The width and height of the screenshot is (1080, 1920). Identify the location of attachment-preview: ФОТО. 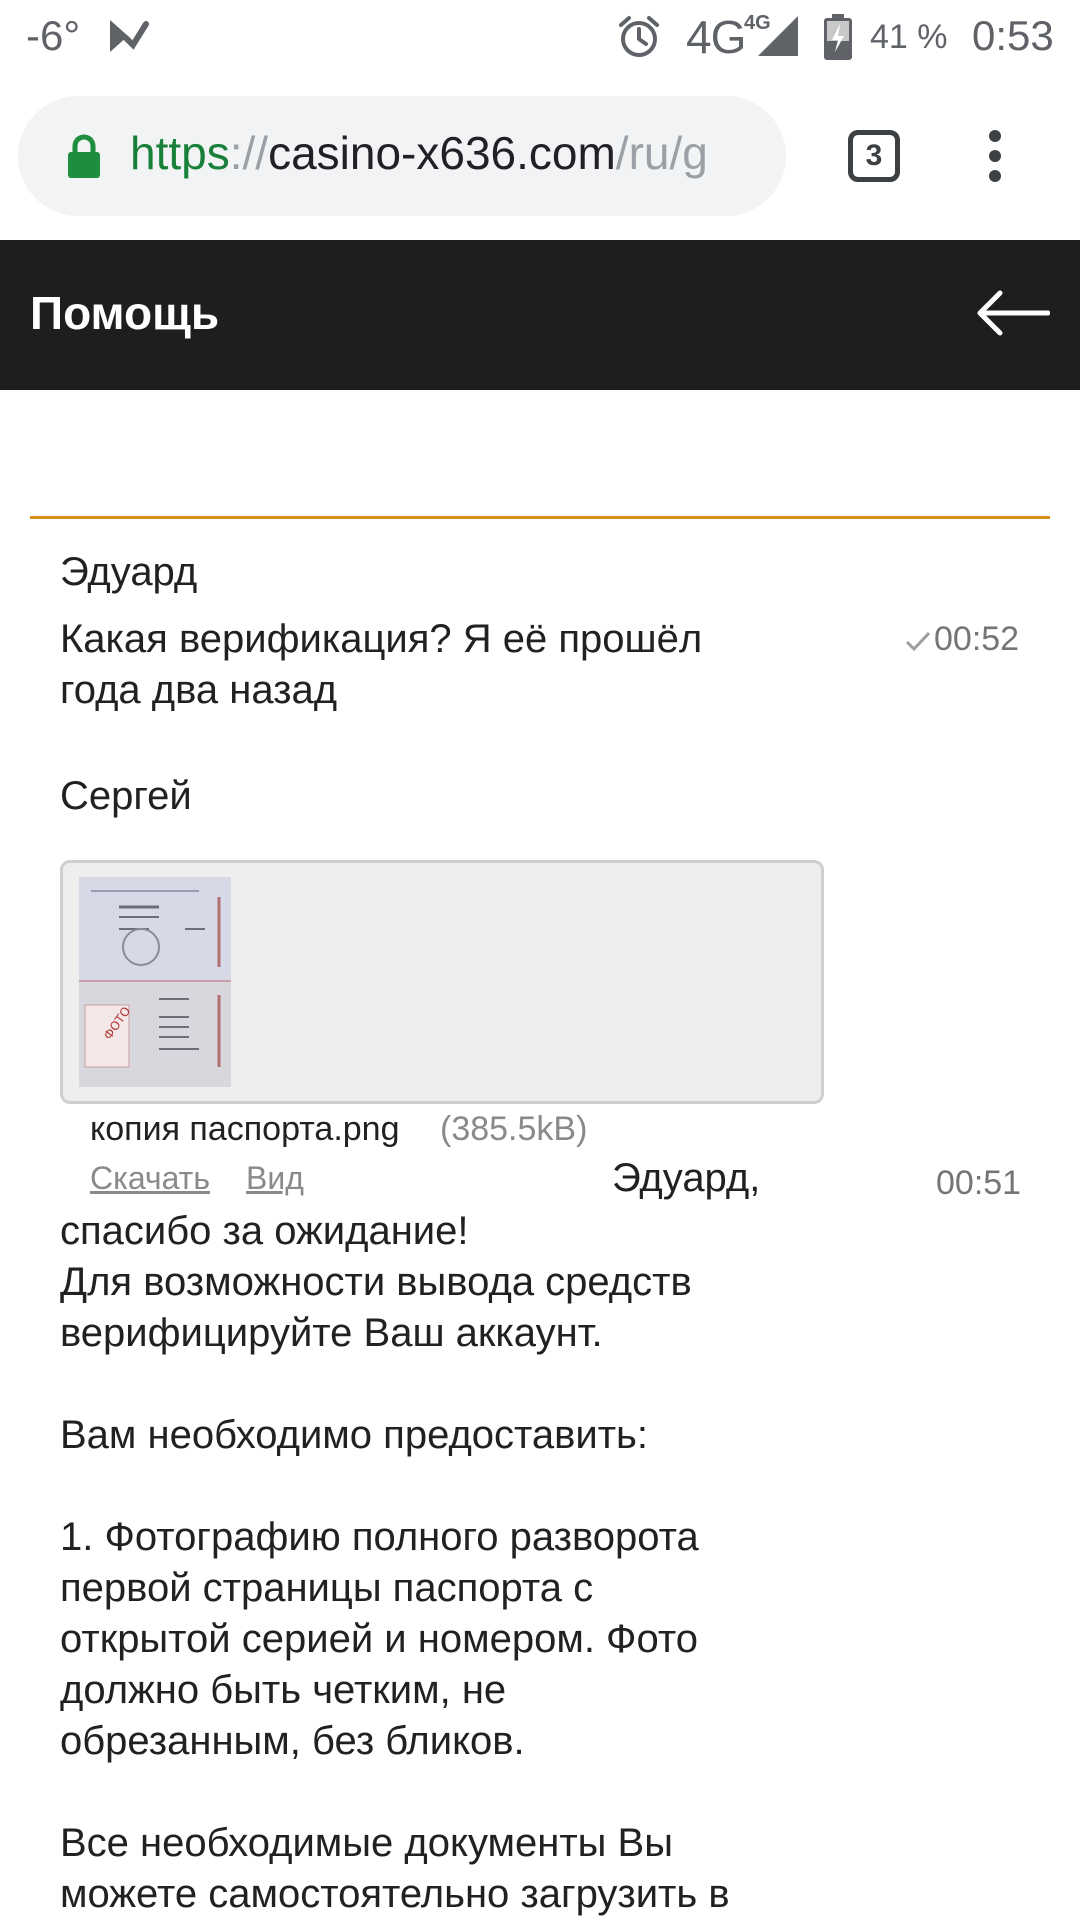
(442, 982).